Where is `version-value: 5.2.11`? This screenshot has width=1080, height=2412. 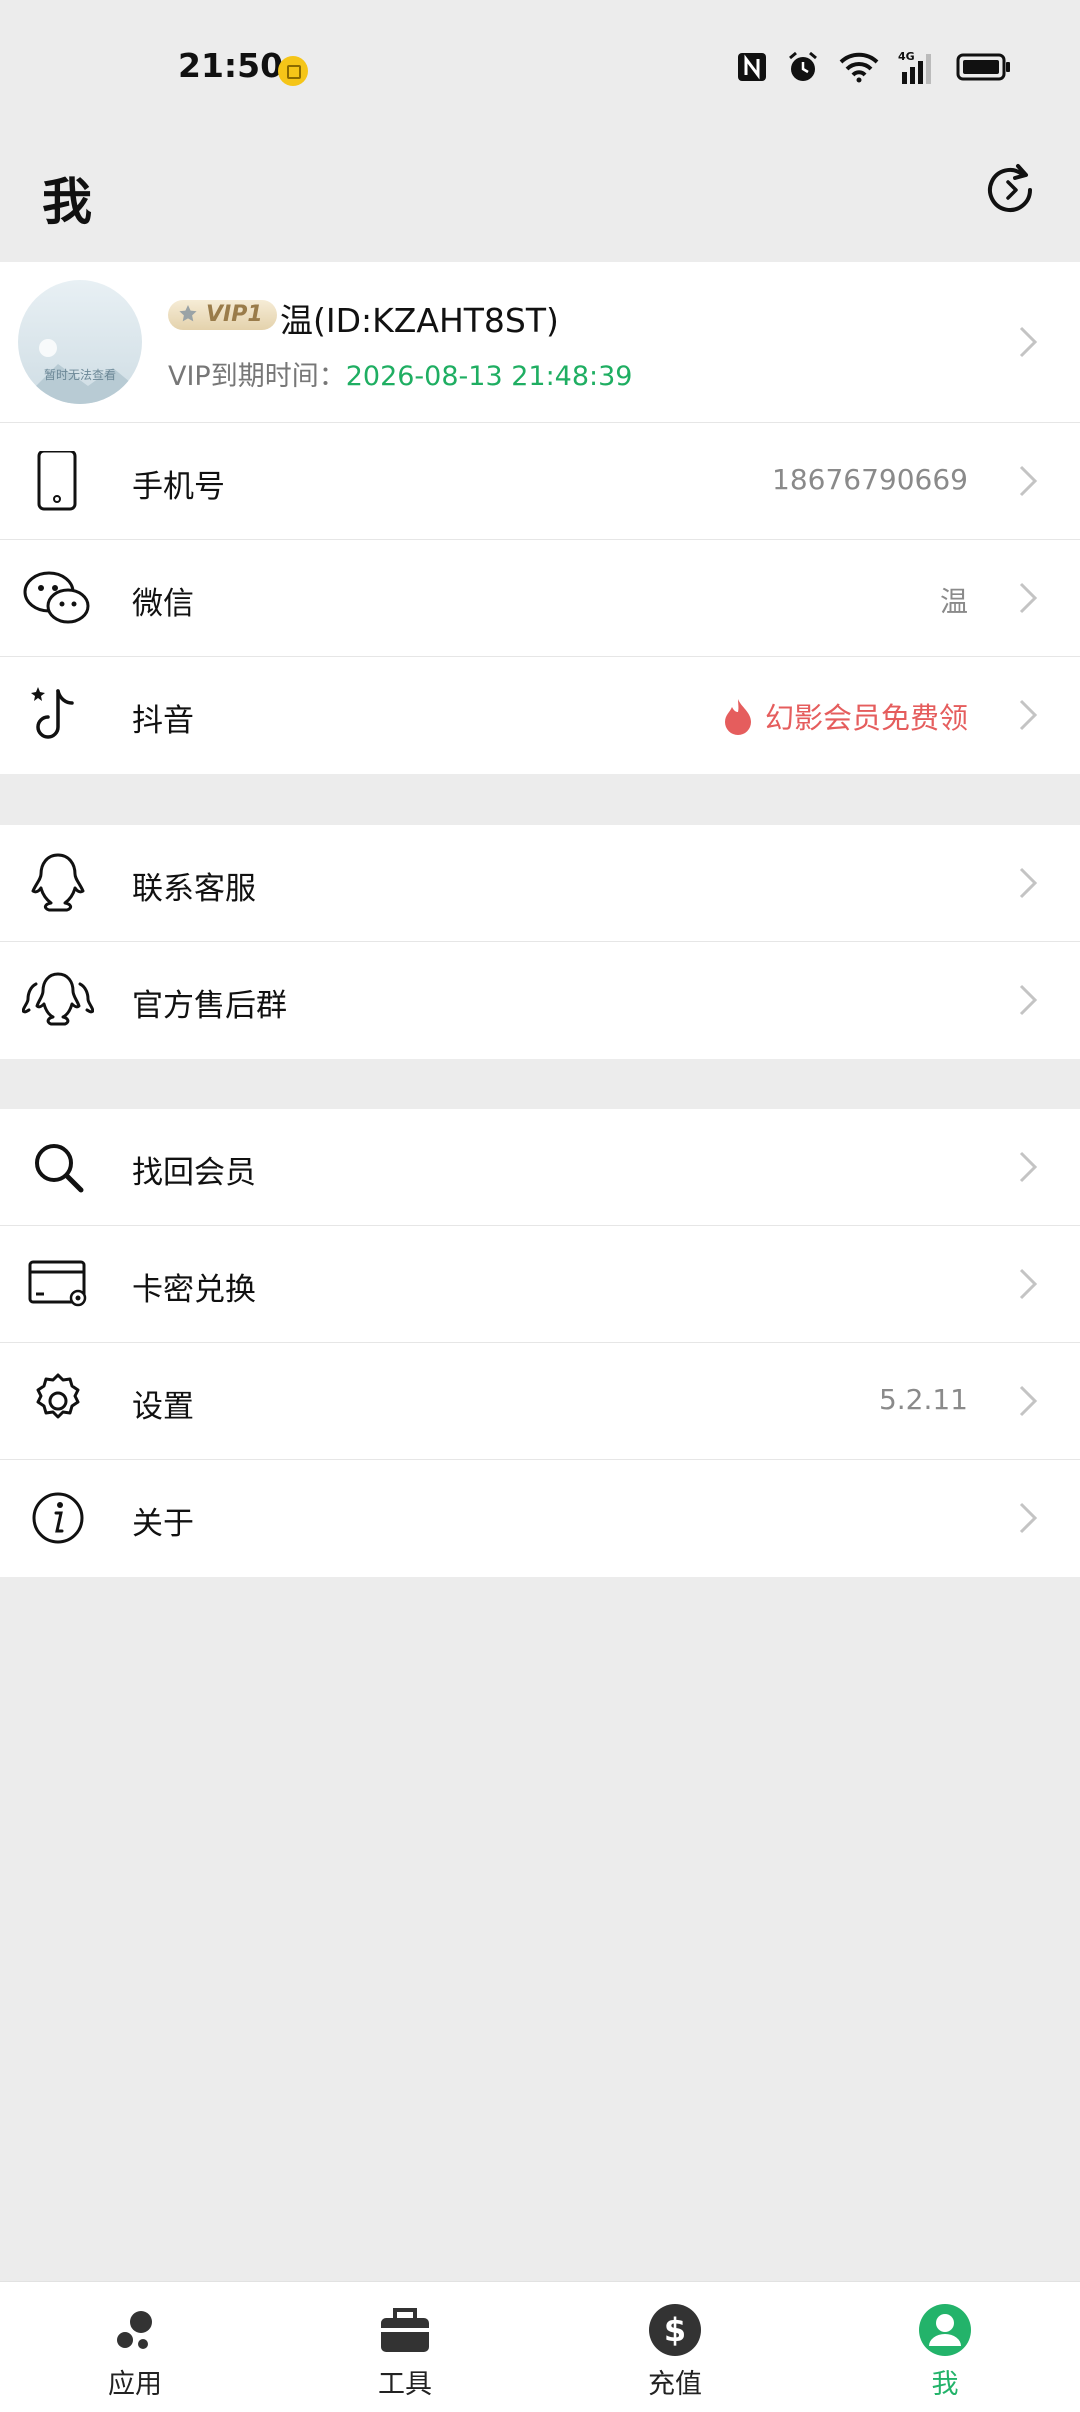 version-value: 5.2.11 is located at coordinates (923, 1399).